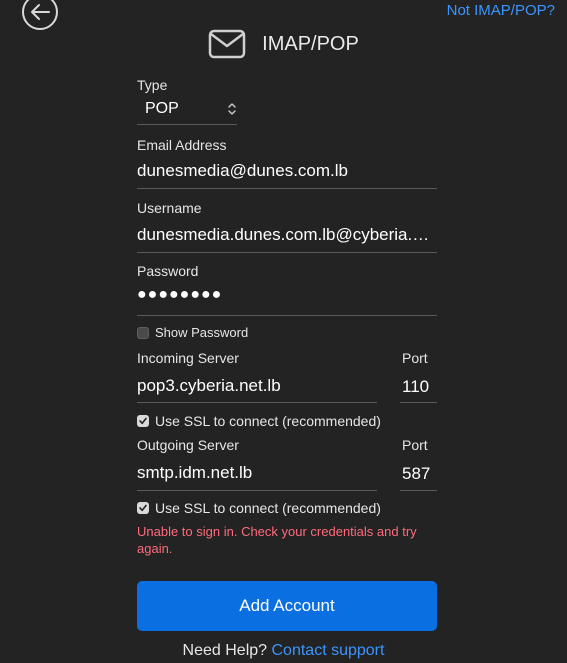  What do you see at coordinates (328, 650) in the screenshot?
I see `contact-support-link: Contact support` at bounding box center [328, 650].